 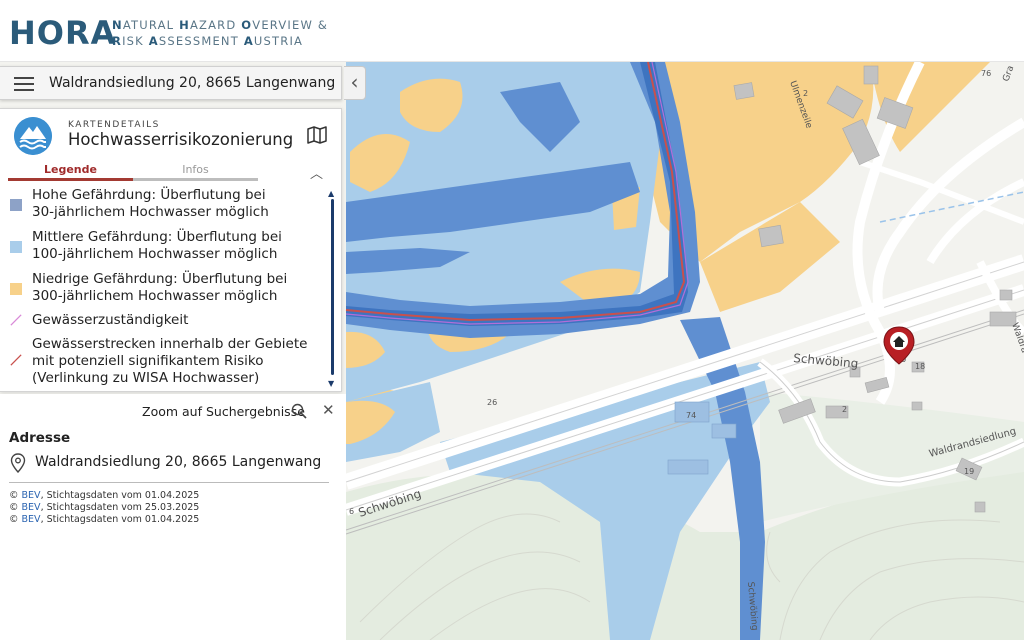 I want to click on search-bar: Waldrandsiedlung 20, 8665 Langenwang, so click(x=171, y=83).